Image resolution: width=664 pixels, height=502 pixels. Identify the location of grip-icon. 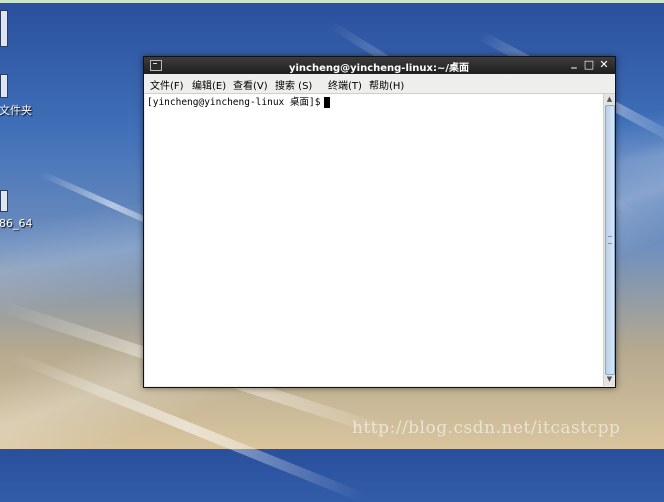
(610, 240).